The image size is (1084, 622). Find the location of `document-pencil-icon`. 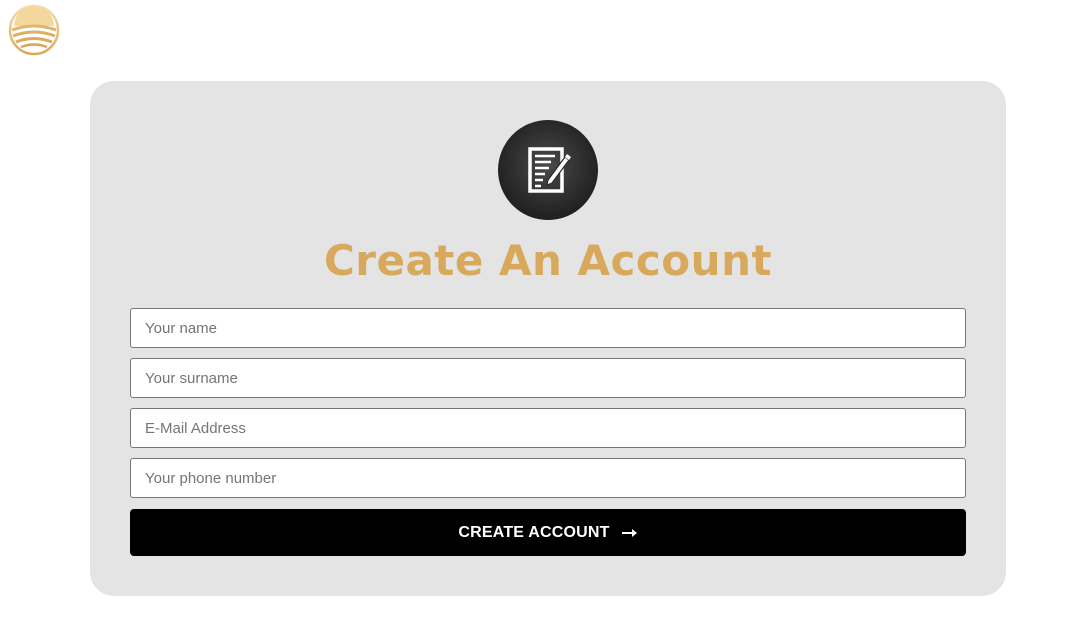

document-pencil-icon is located at coordinates (549, 170).